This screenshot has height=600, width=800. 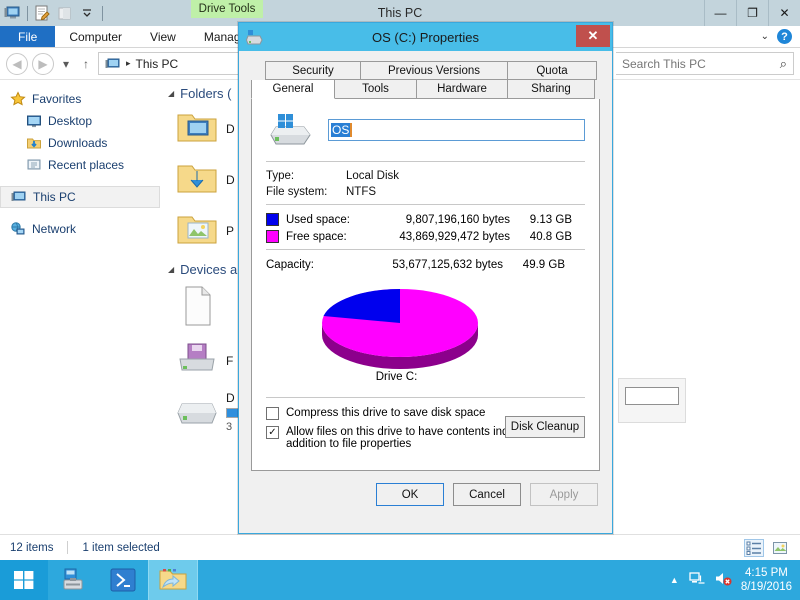 I want to click on back-button: ◀, so click(x=17, y=63).